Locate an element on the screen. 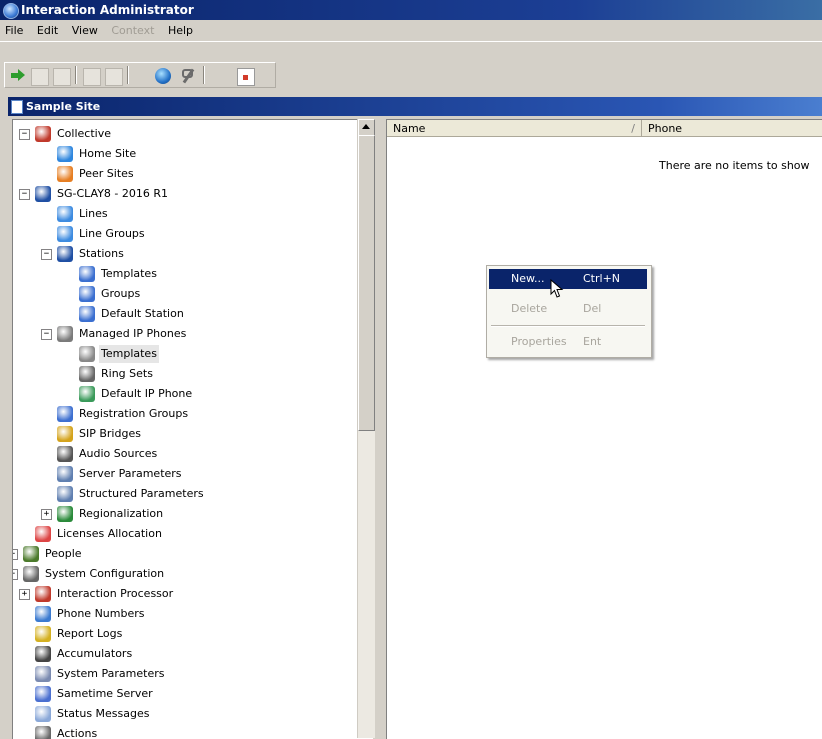 This screenshot has width=822, height=739. server-icon is located at coordinates (43, 194).